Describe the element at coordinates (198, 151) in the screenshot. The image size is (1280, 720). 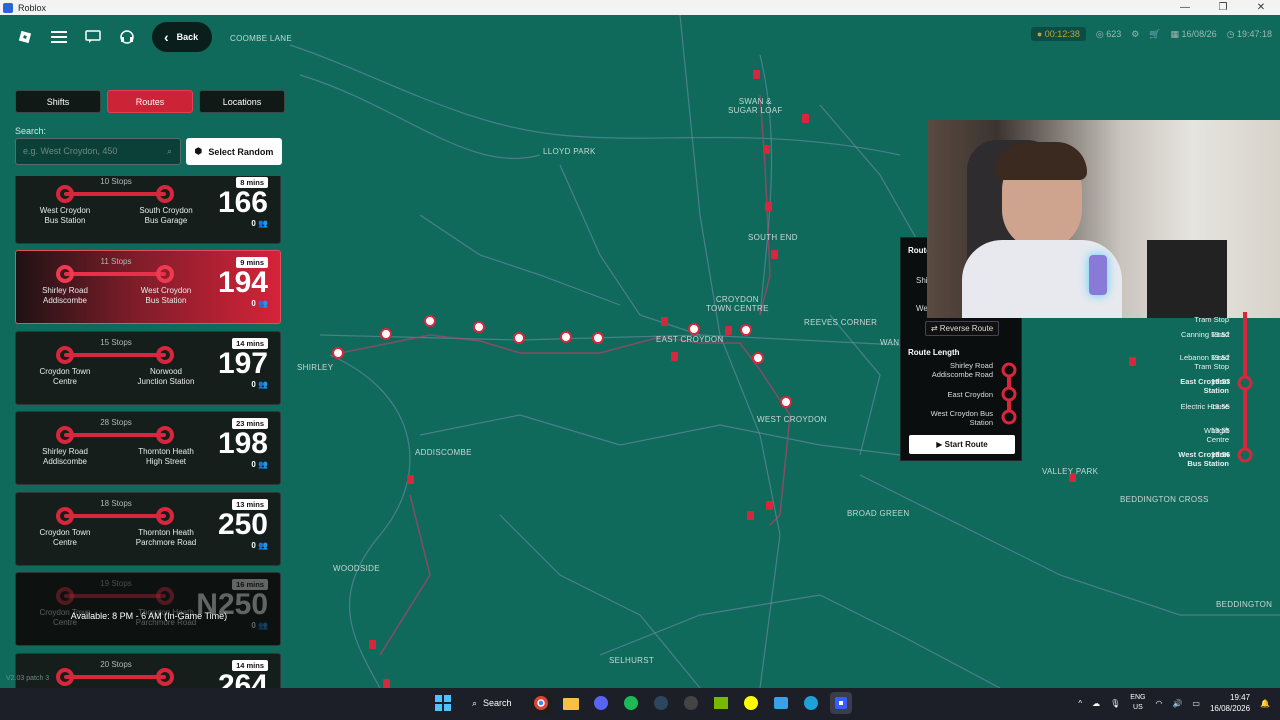
I see `dice-icon: ⬢` at that location.